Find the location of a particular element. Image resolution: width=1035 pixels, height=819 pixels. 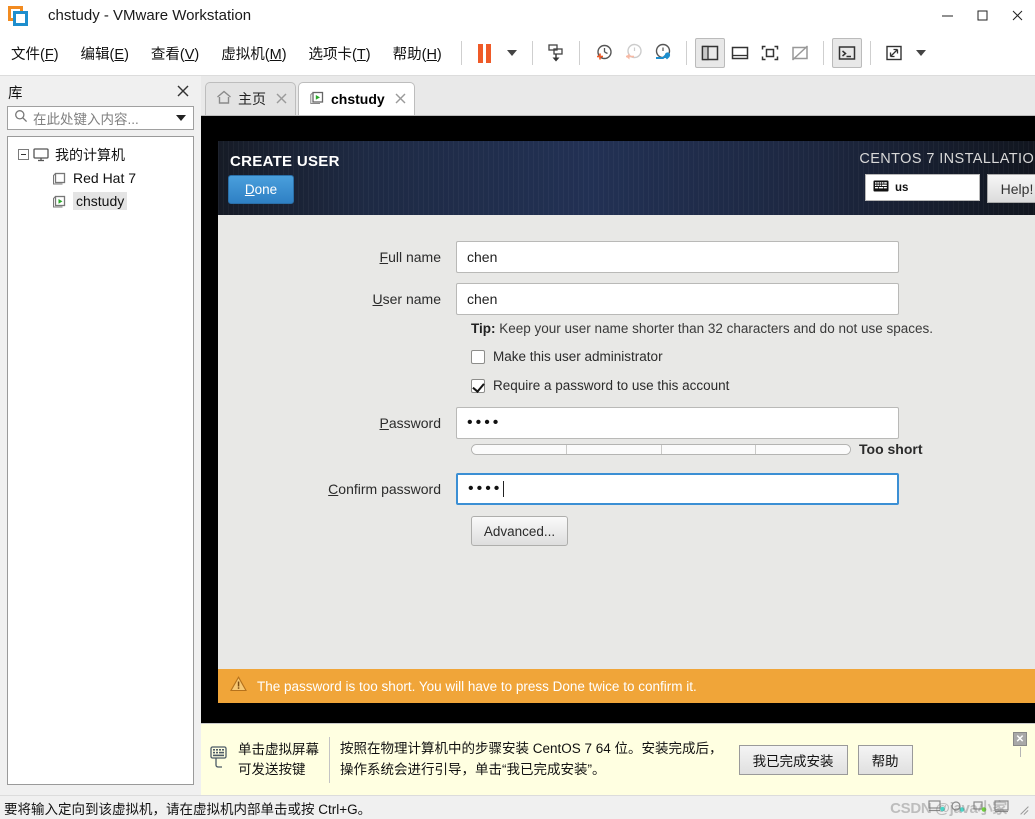

password-strength-label: Too short is located at coordinates (891, 449).